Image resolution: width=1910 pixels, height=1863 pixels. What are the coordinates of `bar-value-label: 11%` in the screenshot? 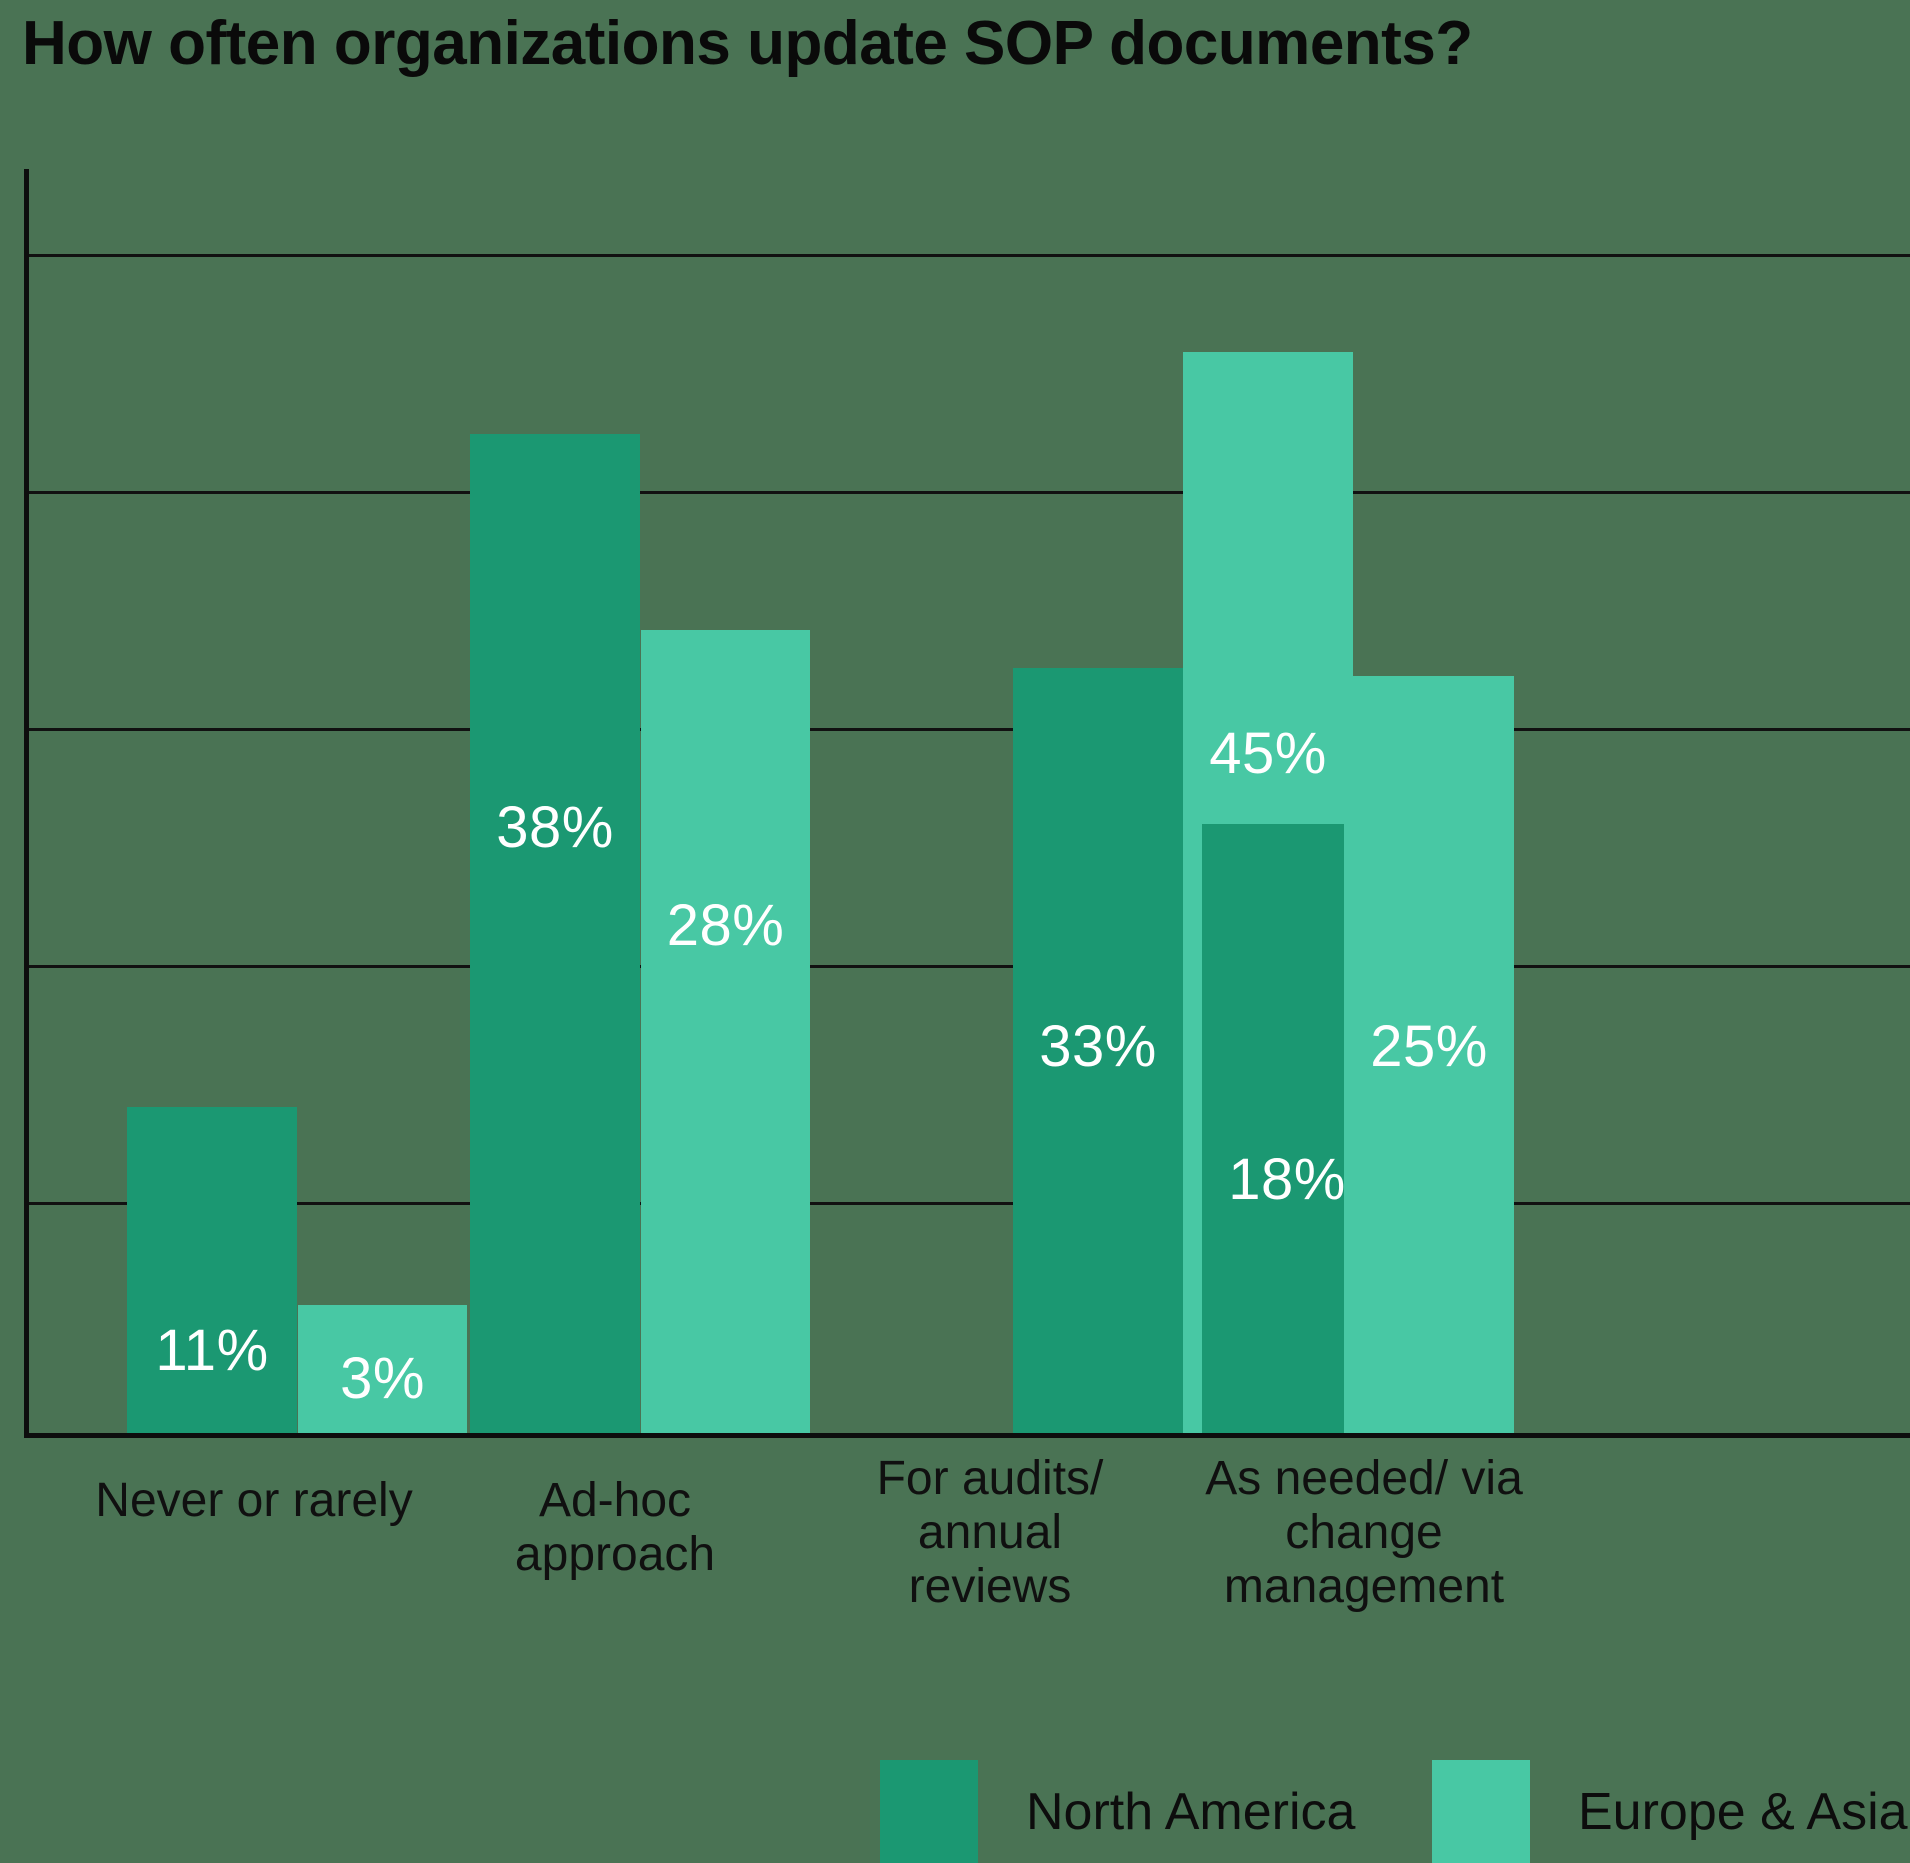 It's located at (212, 1350).